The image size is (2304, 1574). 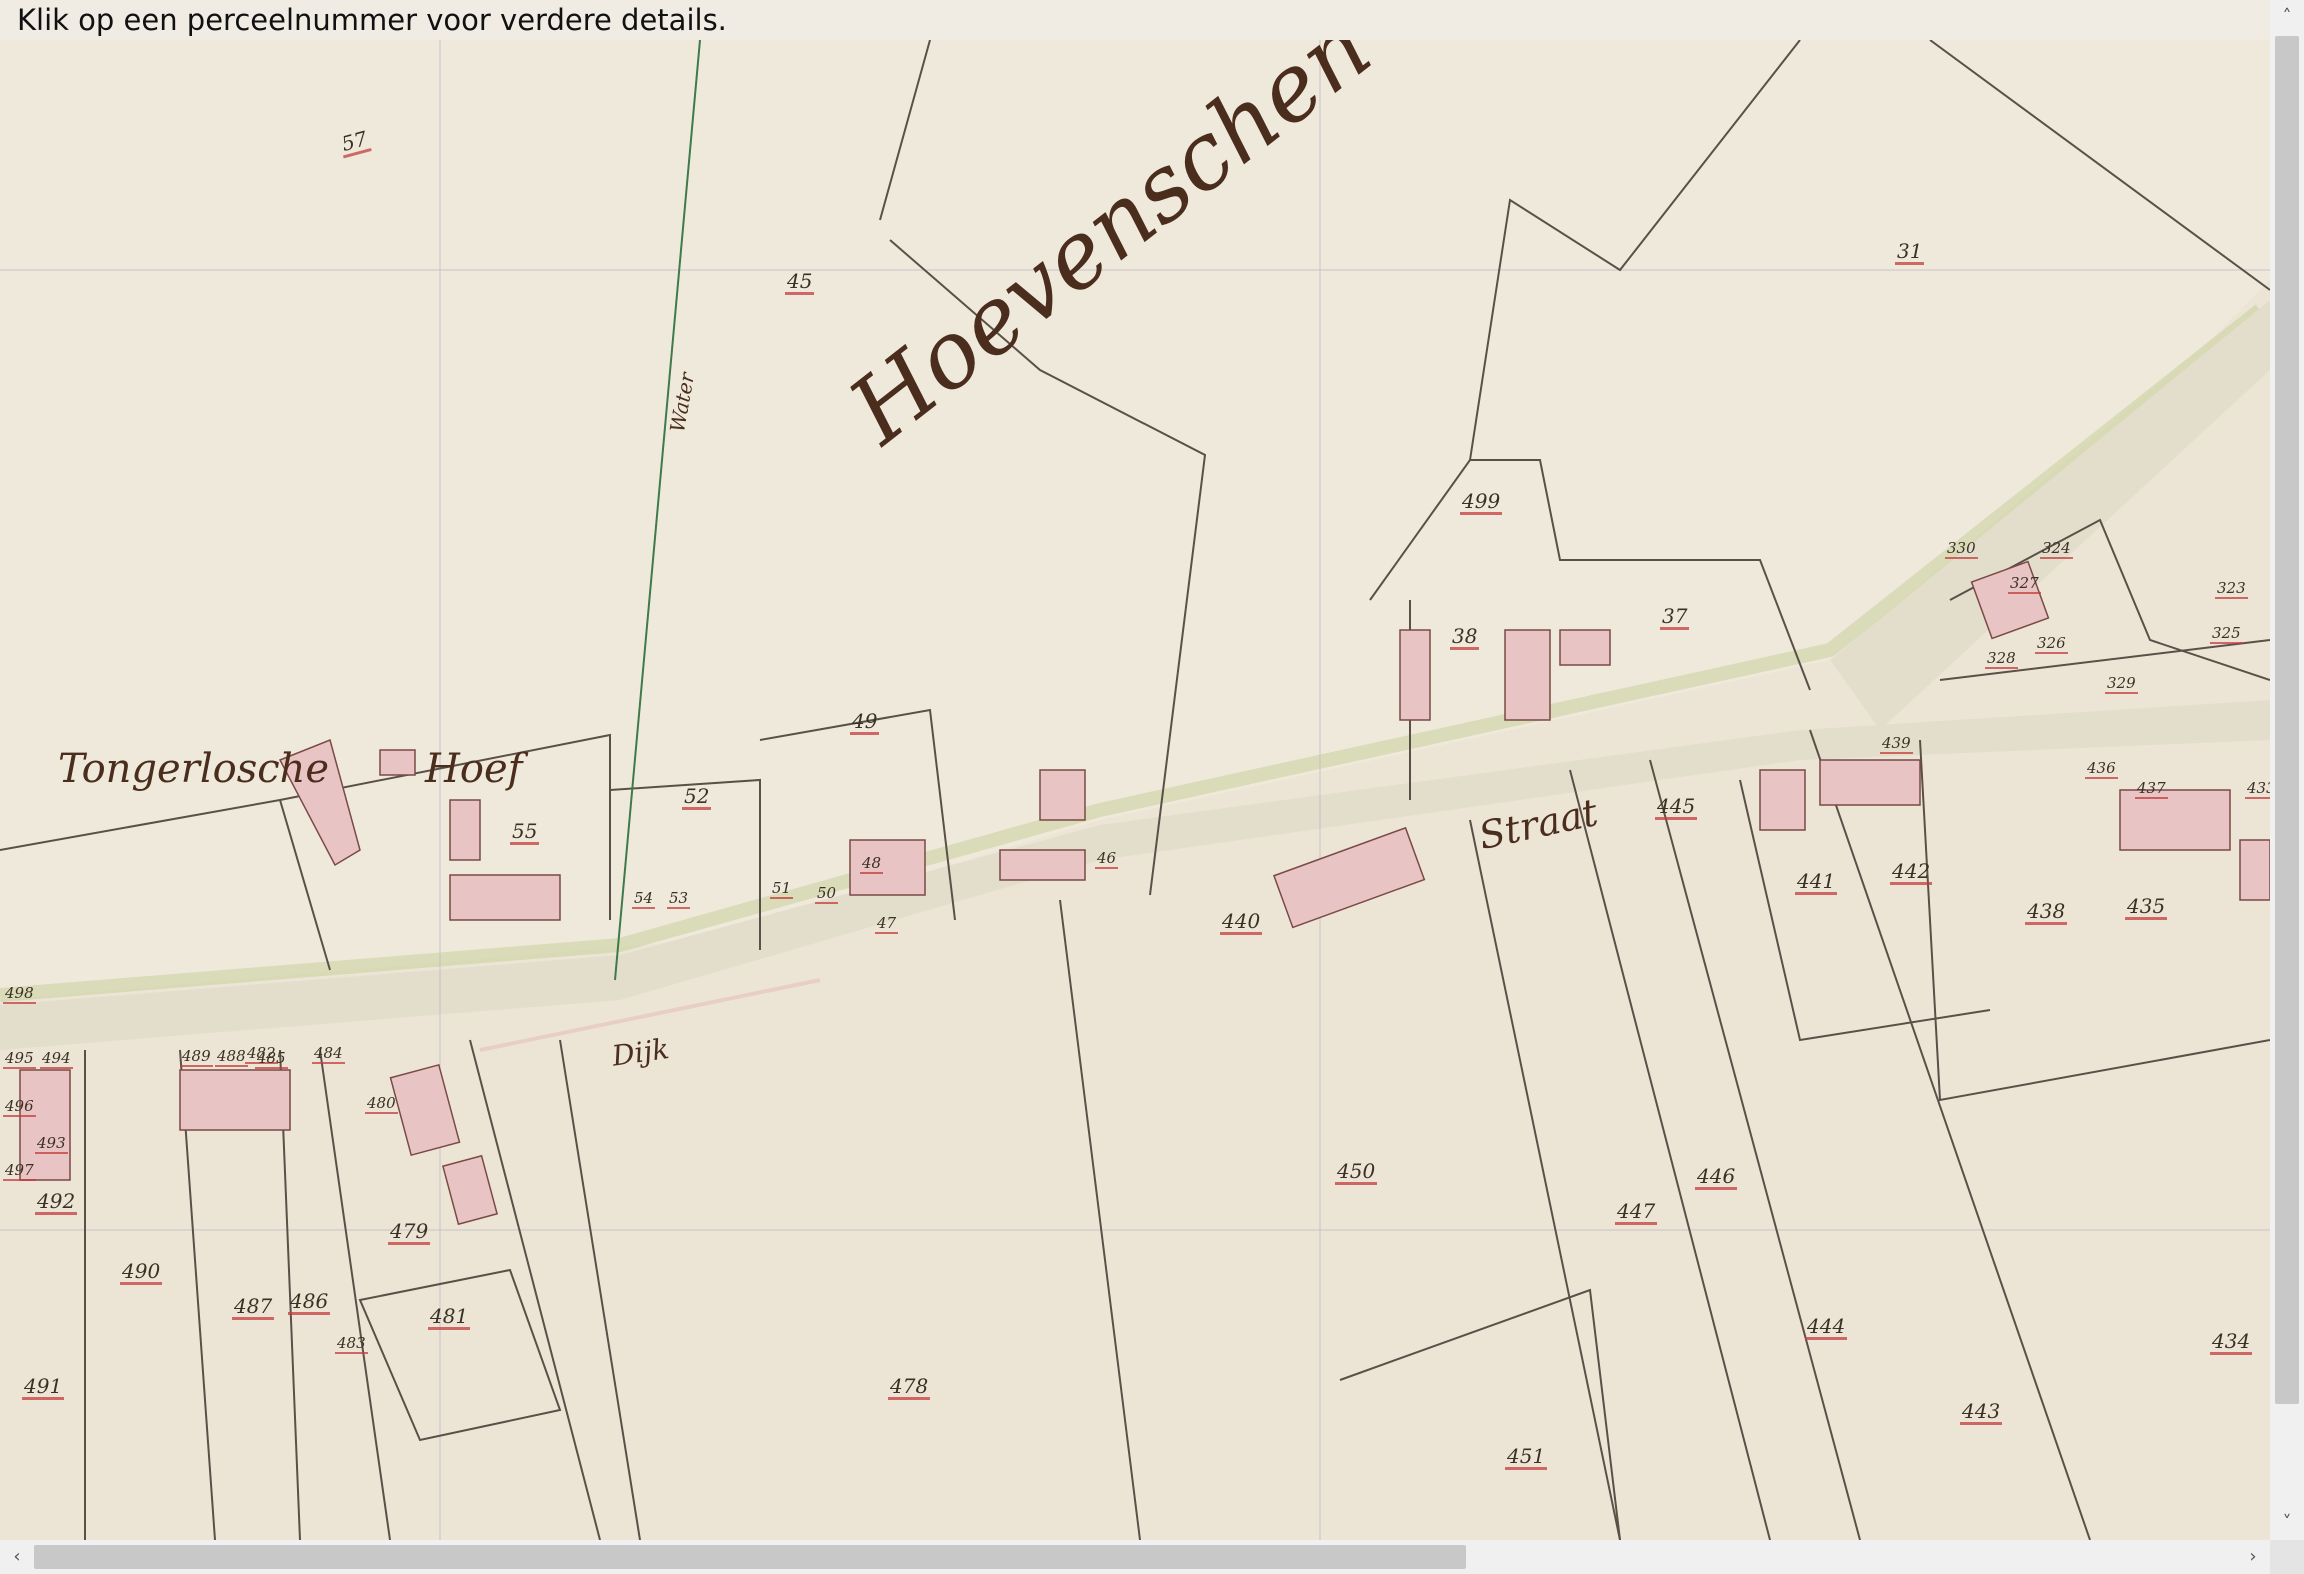 I want to click on parcel-437: 437, so click(x=2151, y=789).